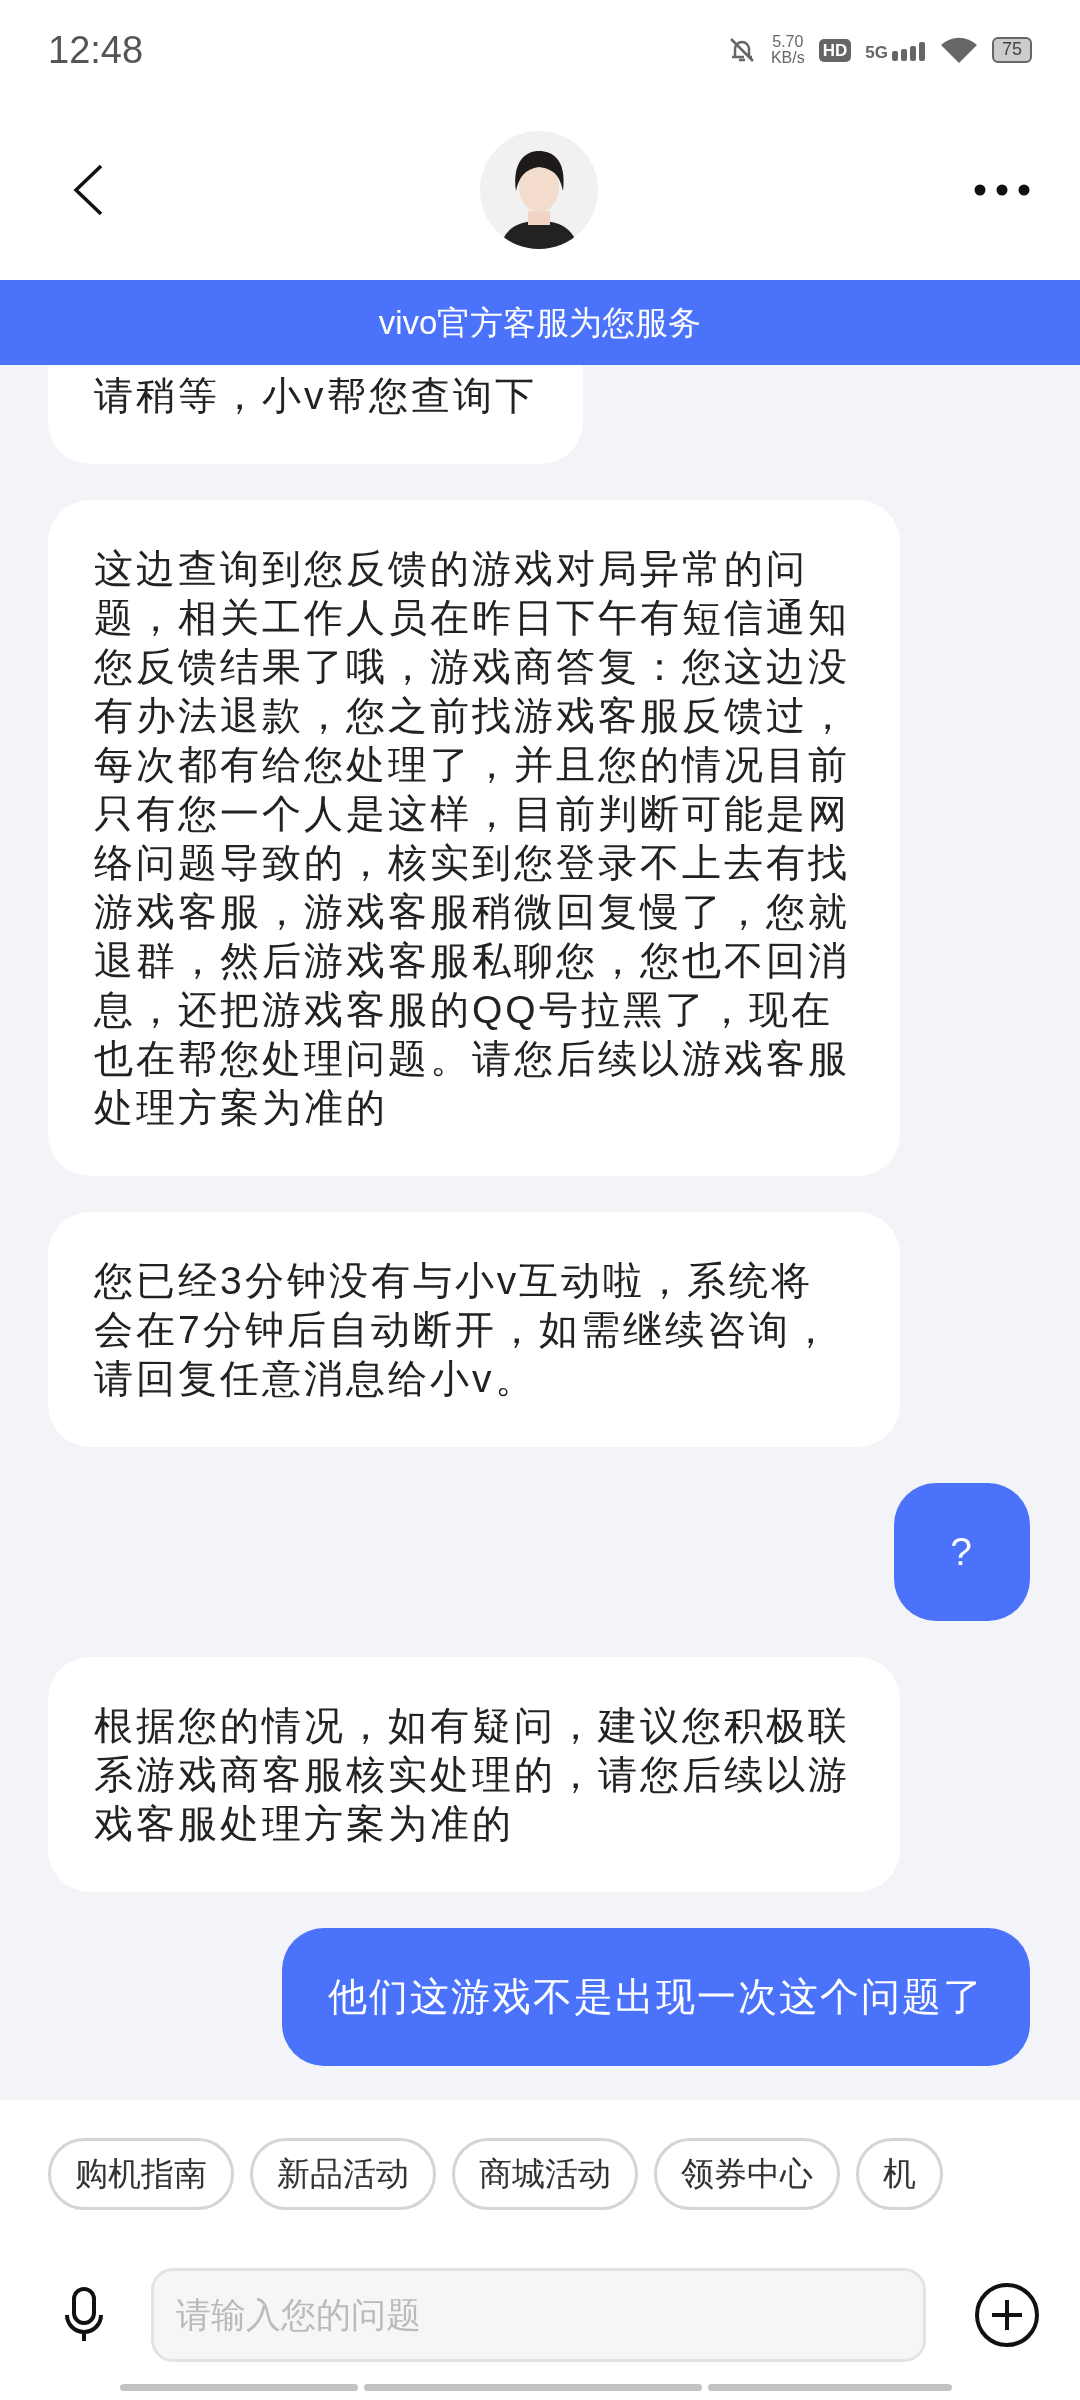  I want to click on user-message: 他们这游戏不是出现一次这个问题了, so click(656, 1997).